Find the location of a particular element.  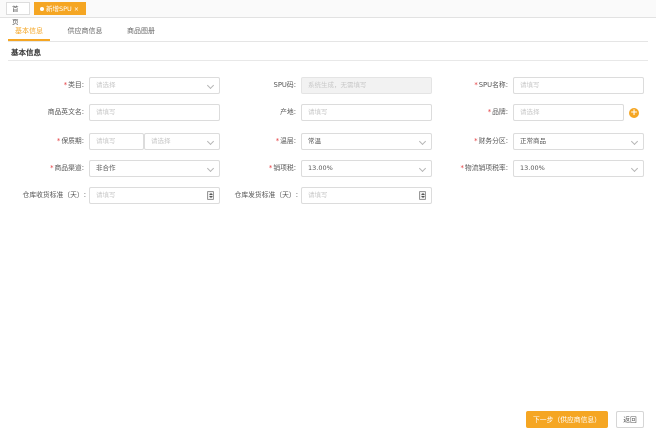

brand-select: 请选择 is located at coordinates (568, 112).